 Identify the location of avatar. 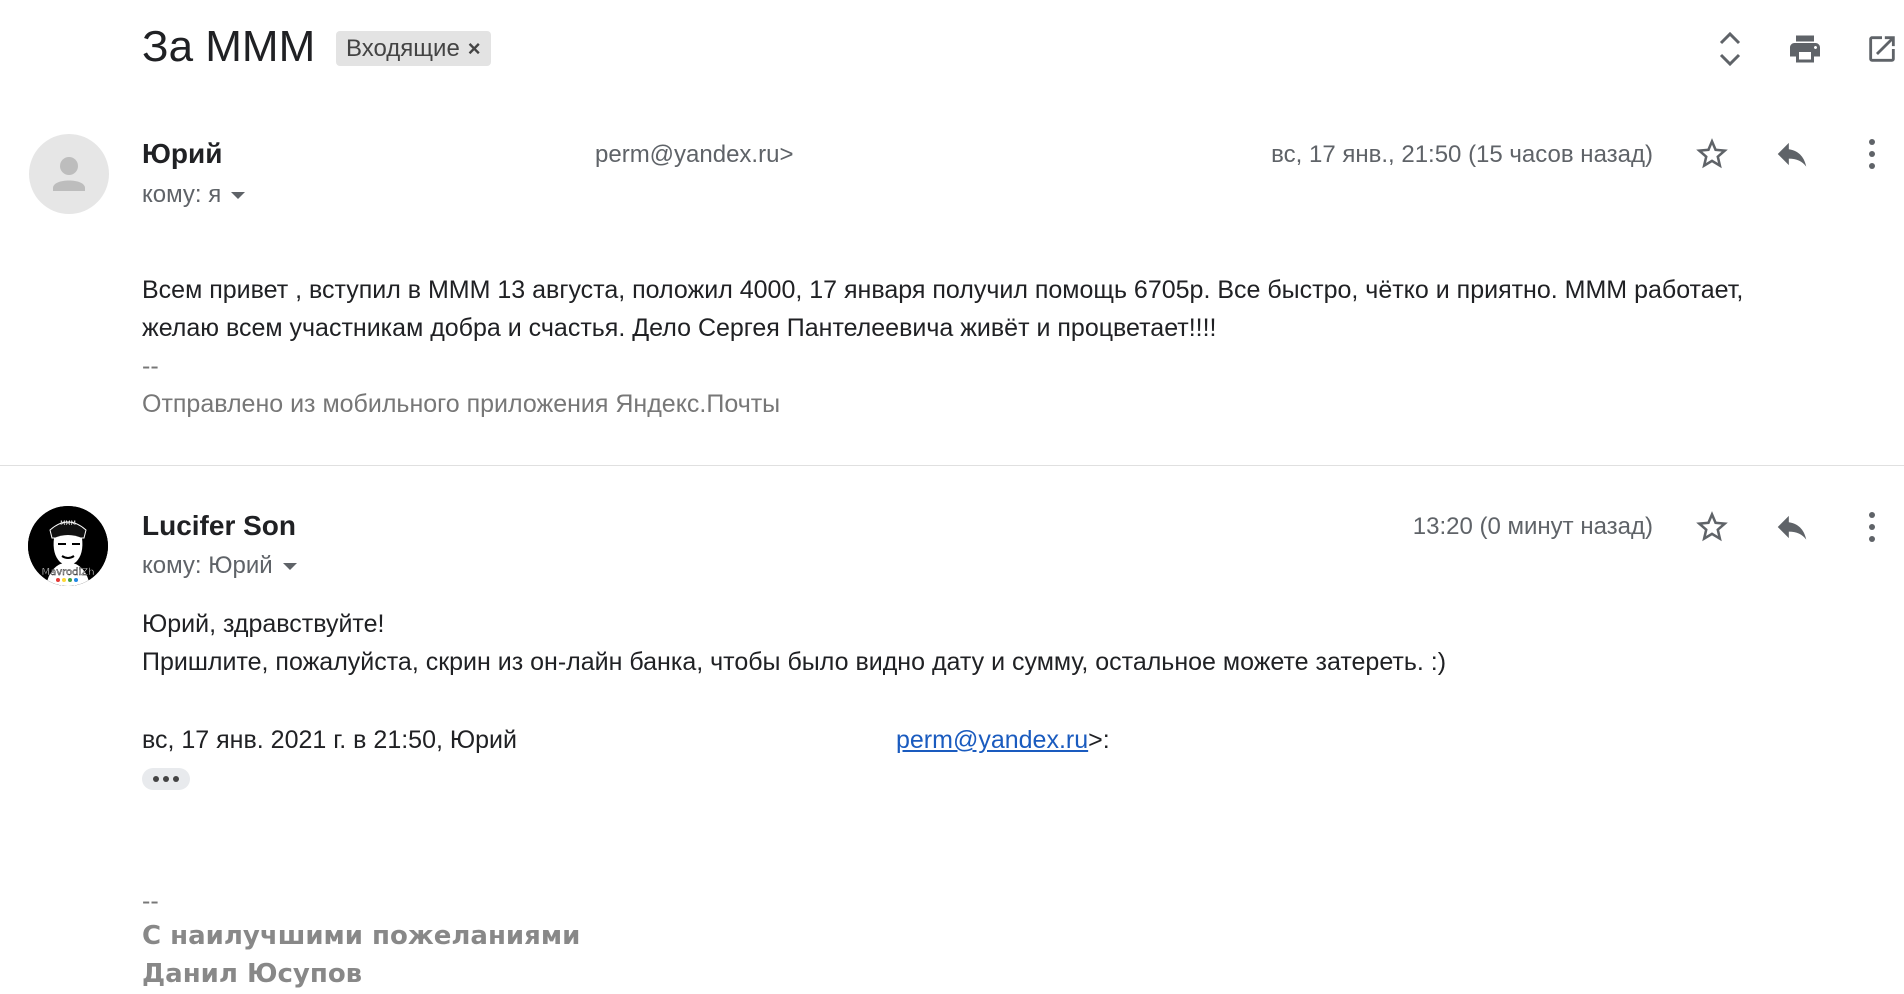
(69, 174).